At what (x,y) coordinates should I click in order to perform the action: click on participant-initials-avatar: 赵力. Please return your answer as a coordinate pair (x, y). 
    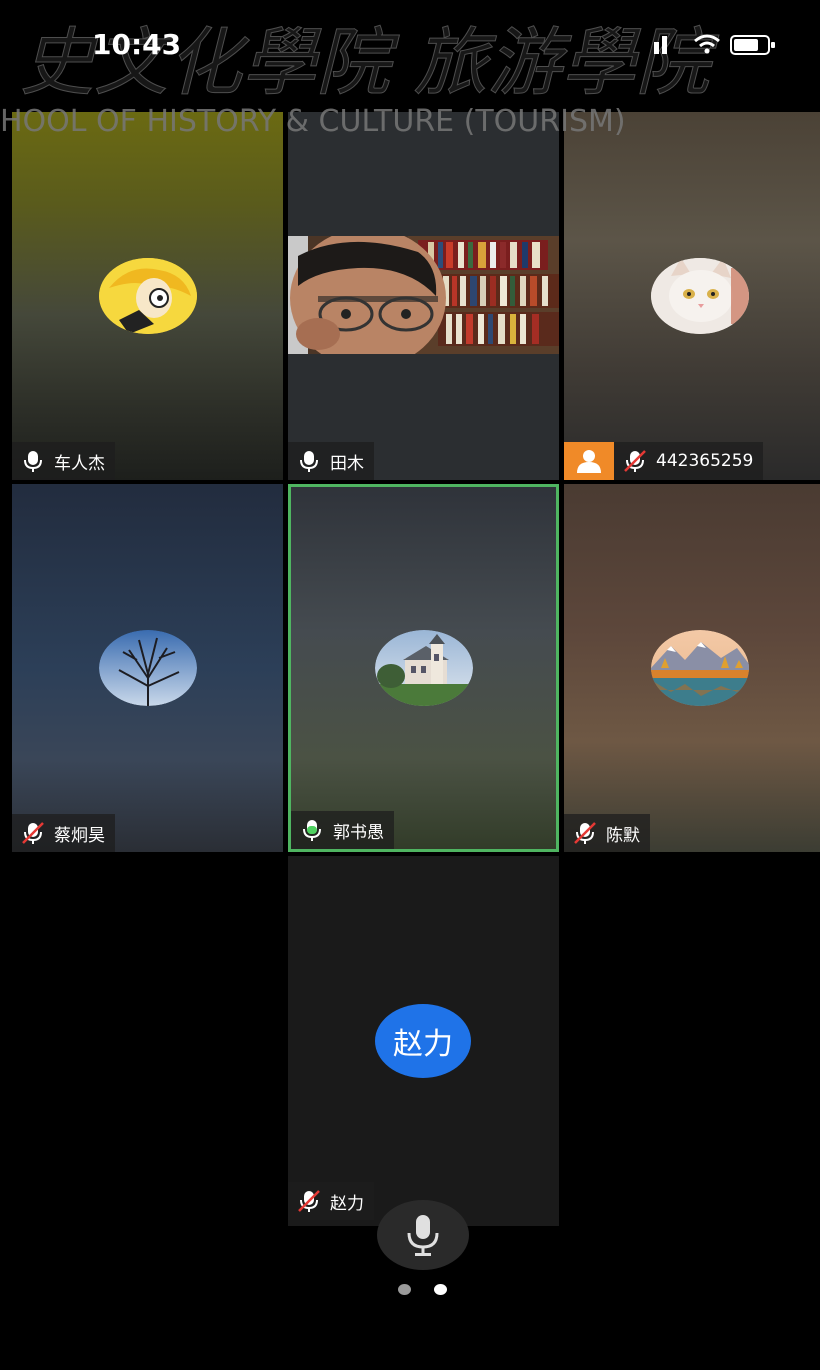
    Looking at the image, I should click on (423, 1041).